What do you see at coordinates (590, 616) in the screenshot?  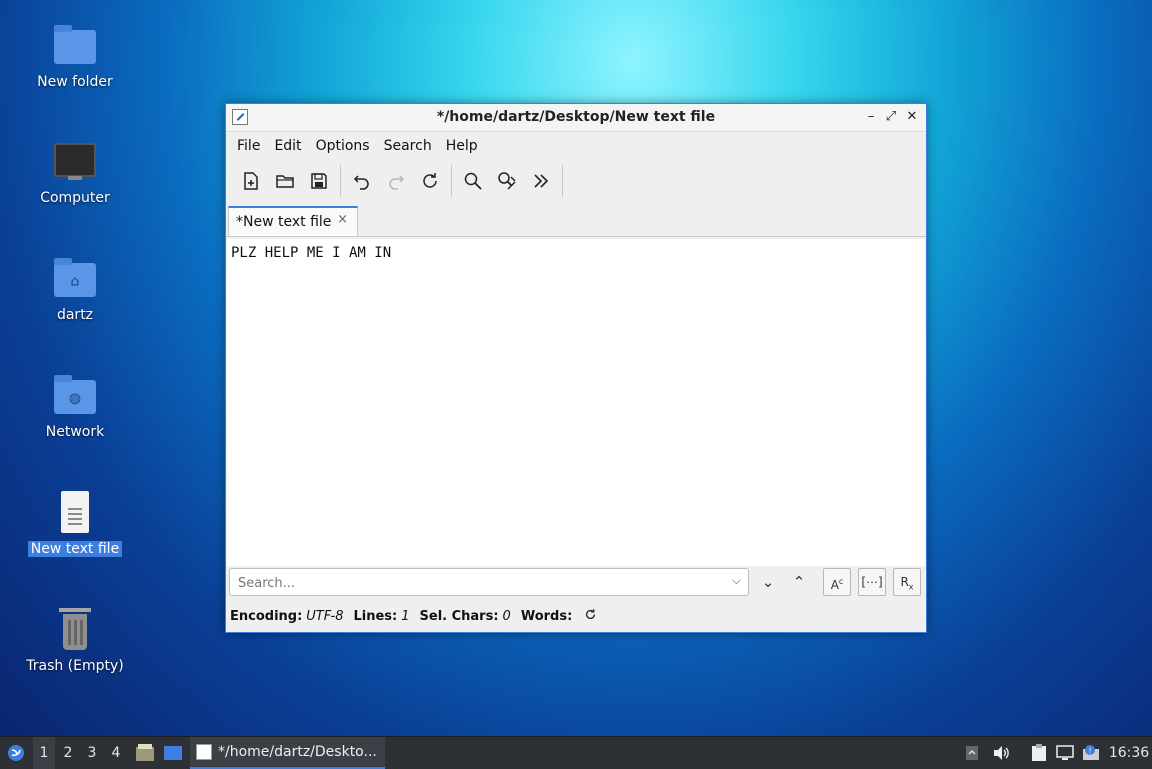 I see `refresh-word-count-icon` at bounding box center [590, 616].